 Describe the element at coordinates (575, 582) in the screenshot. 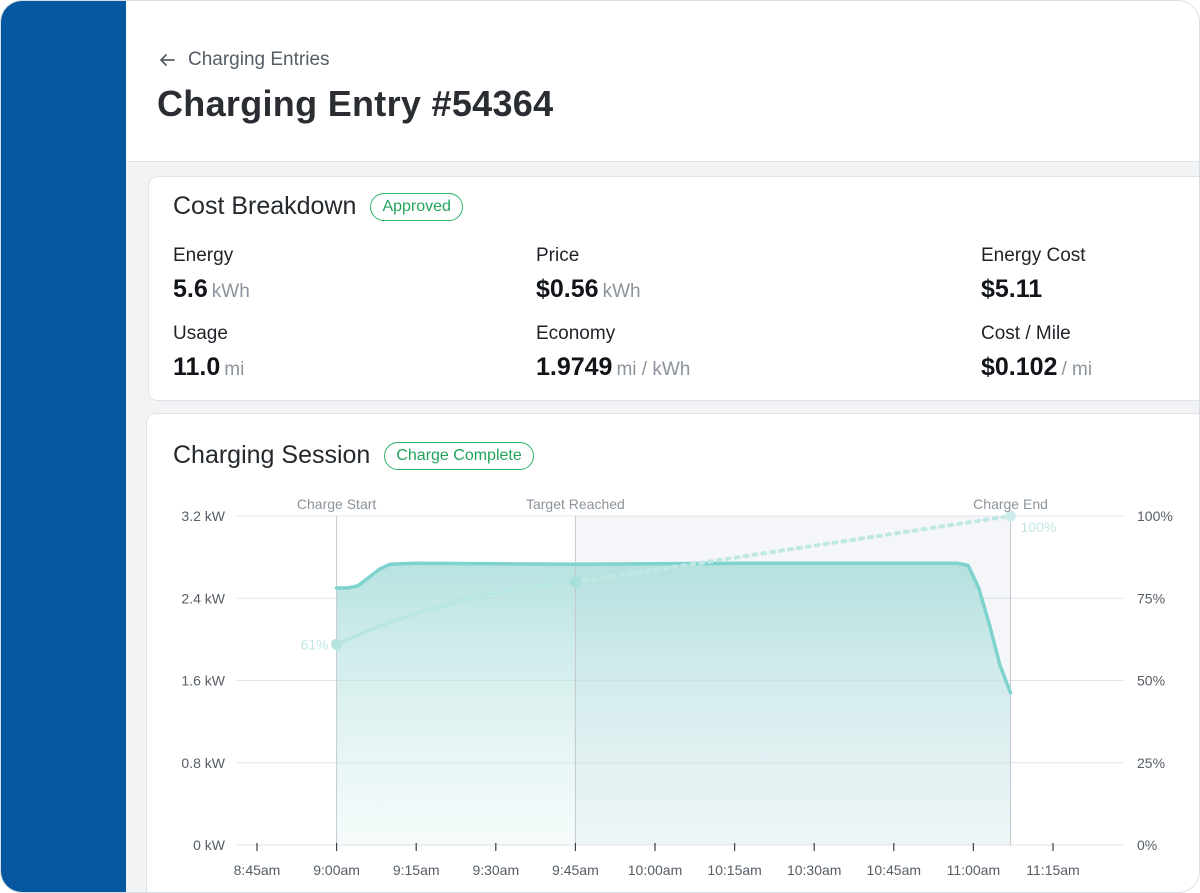

I see `soc-target-point` at that location.